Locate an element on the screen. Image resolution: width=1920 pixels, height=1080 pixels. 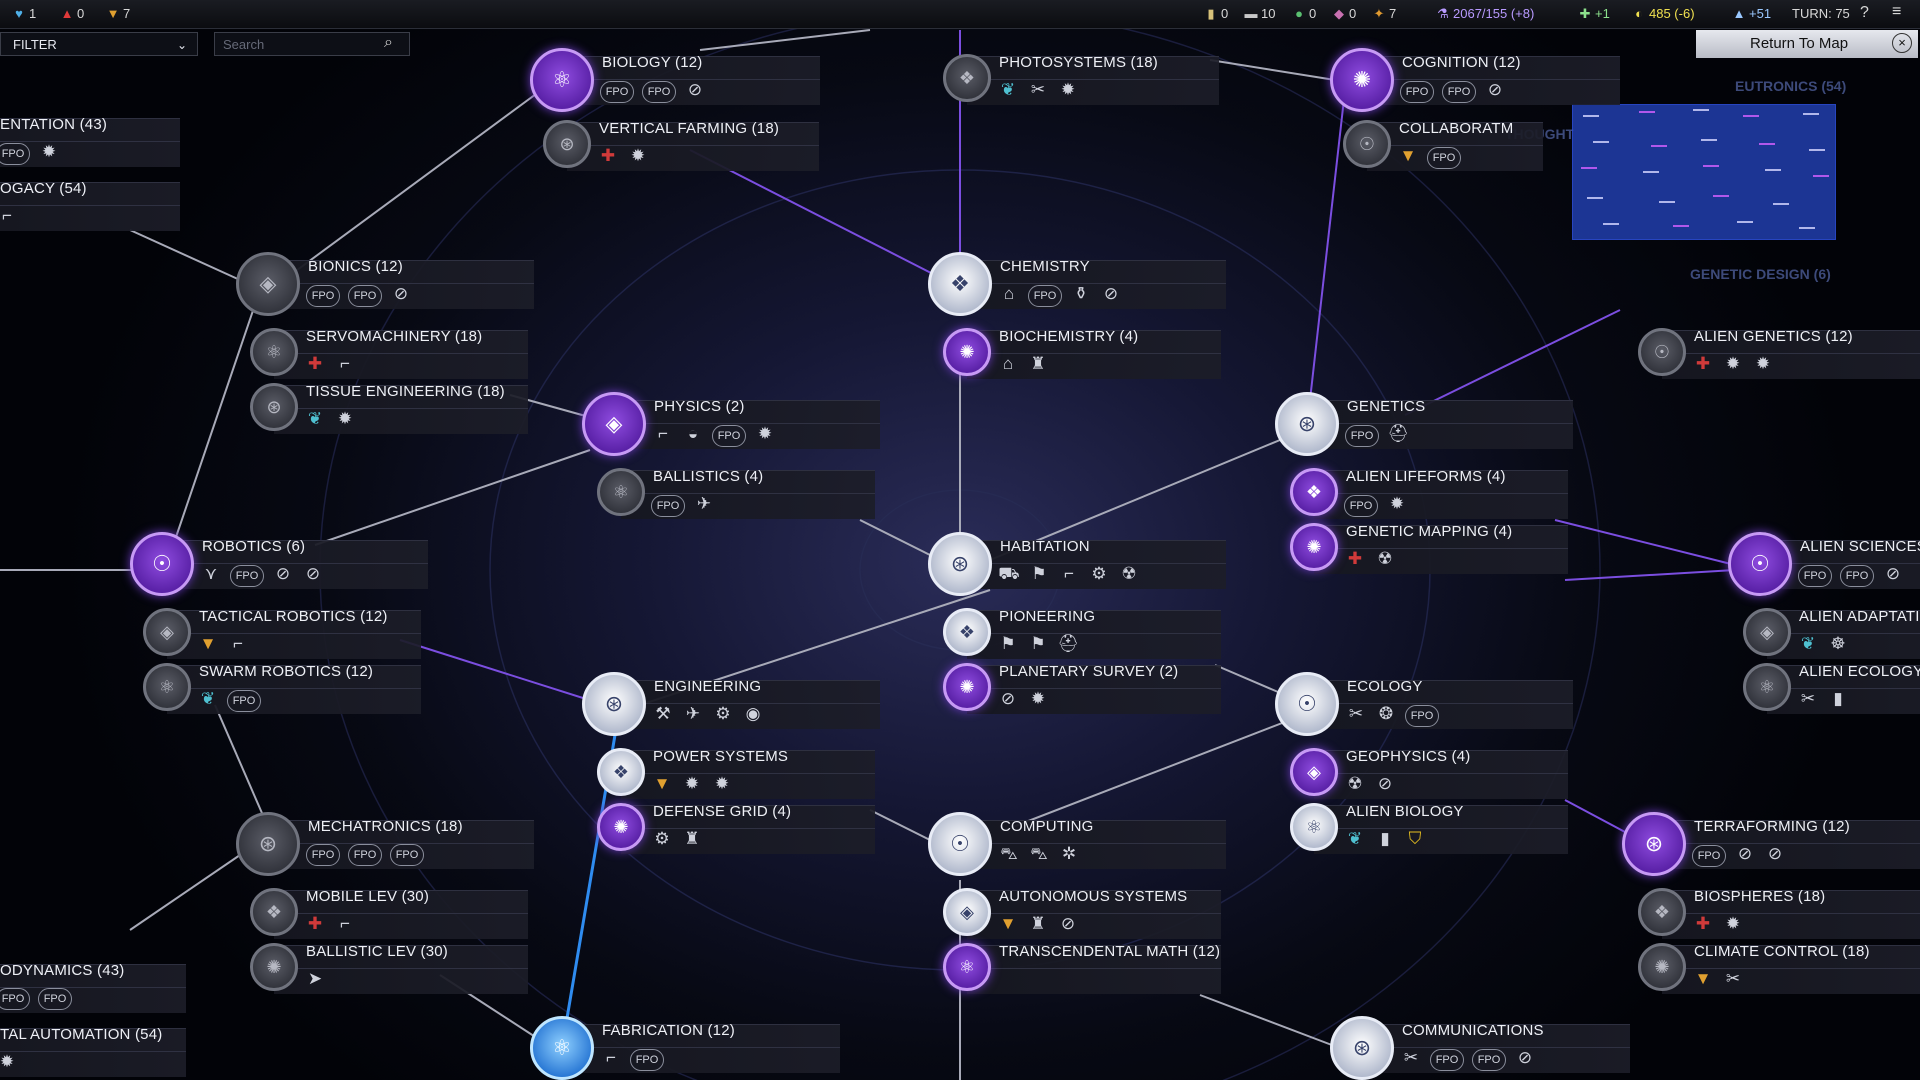
canister-icon: ▮ is located at coordinates (1838, 700).